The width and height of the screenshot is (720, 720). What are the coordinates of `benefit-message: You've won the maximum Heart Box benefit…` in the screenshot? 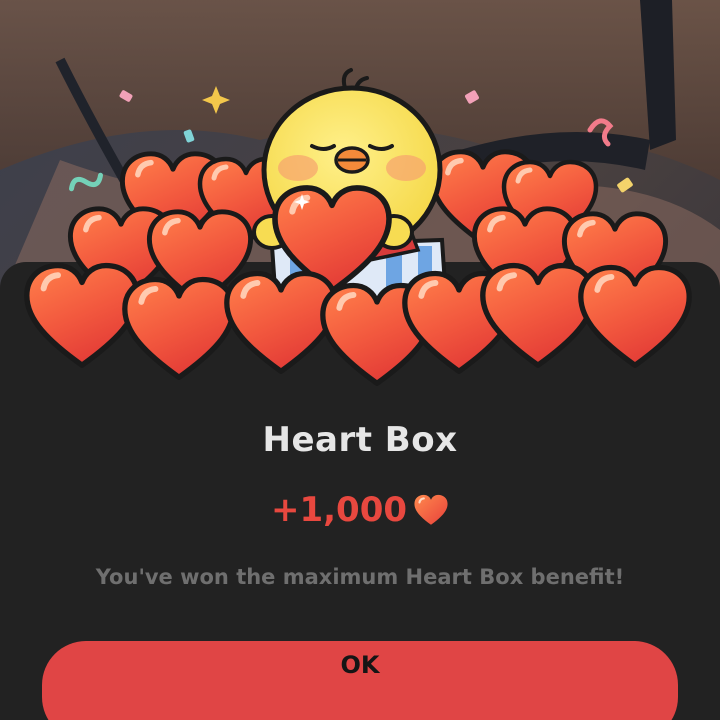 It's located at (360, 577).